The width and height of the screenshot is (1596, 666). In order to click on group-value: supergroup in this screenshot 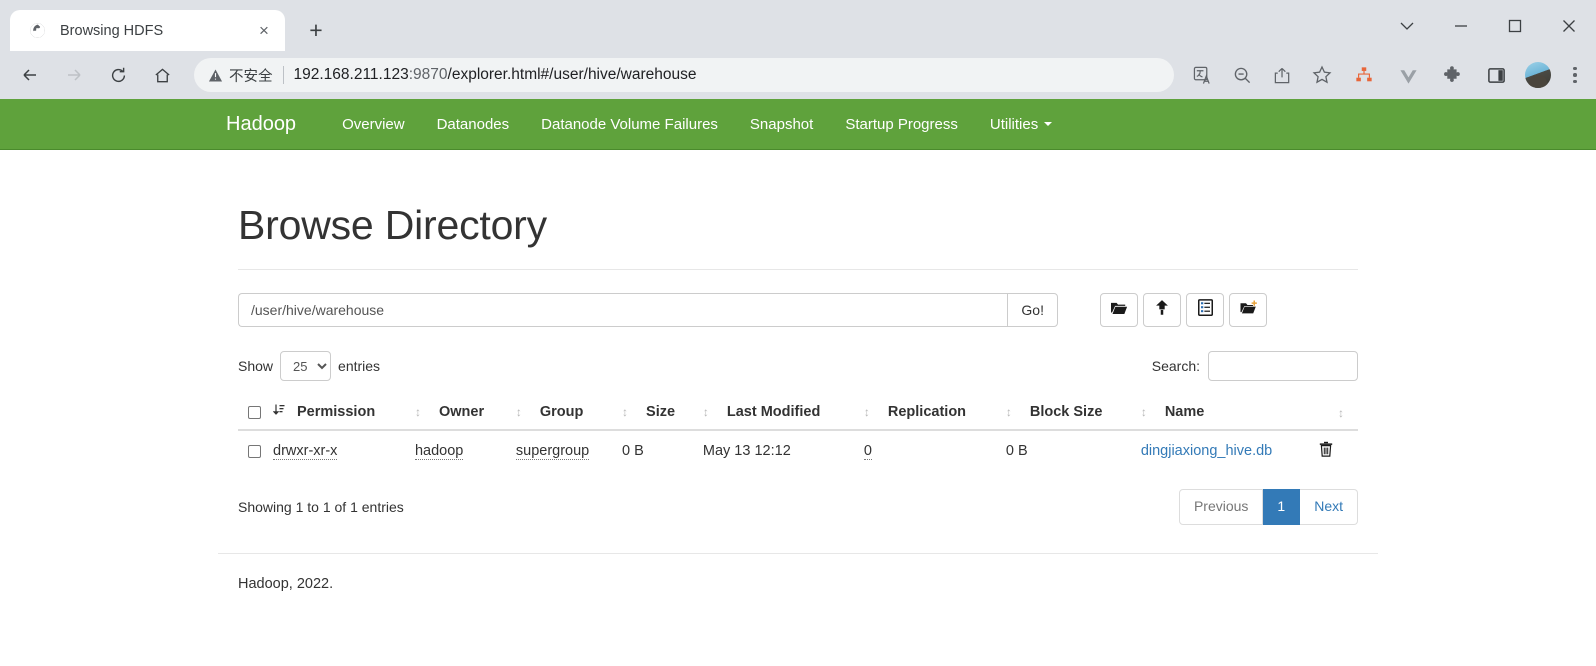, I will do `click(552, 451)`.